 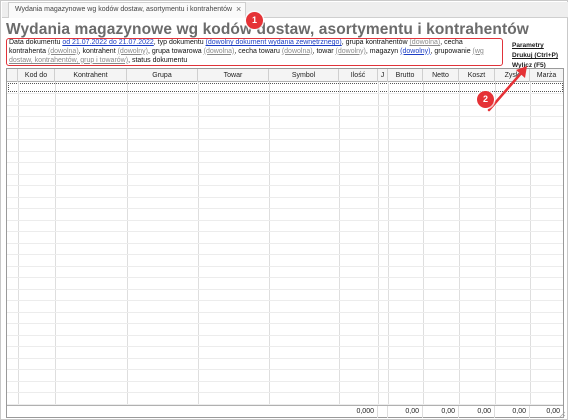 What do you see at coordinates (535, 56) in the screenshot?
I see `print-link: Drukuj (Ctrl+P)` at bounding box center [535, 56].